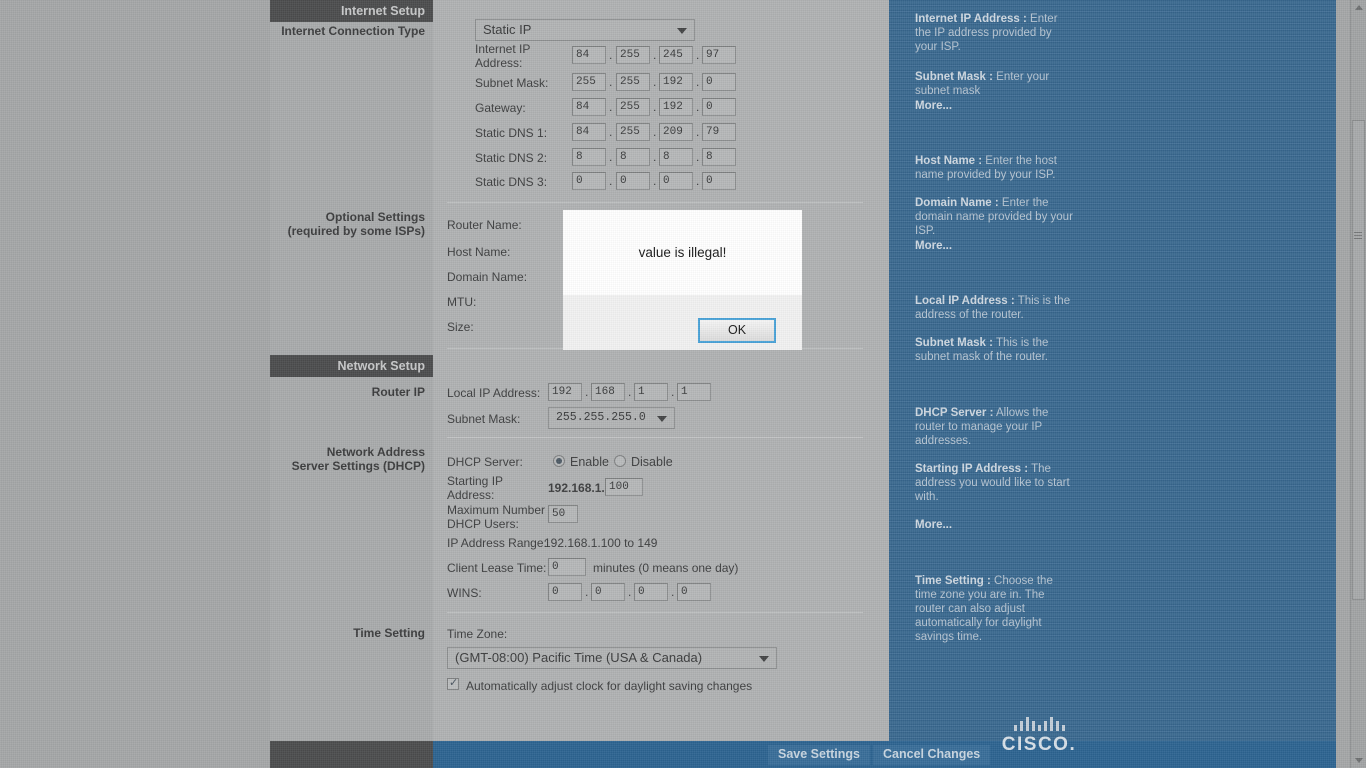 Image resolution: width=1366 pixels, height=768 pixels. Describe the element at coordinates (633, 157) in the screenshot. I see `dns2-octet-1: 8` at that location.